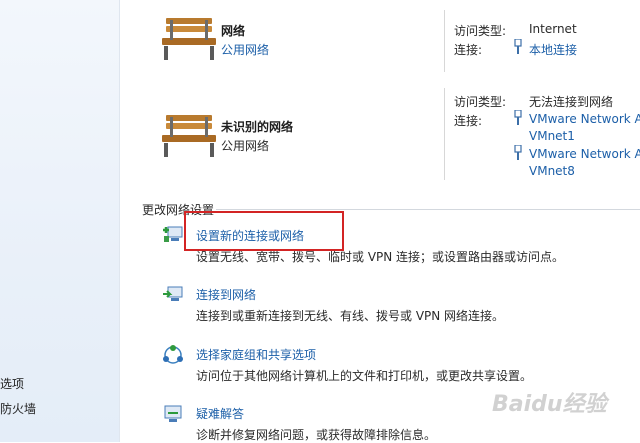 Image resolution: width=640 pixels, height=443 pixels. Describe the element at coordinates (173, 413) in the screenshot. I see `troubleshoot-icon` at that location.